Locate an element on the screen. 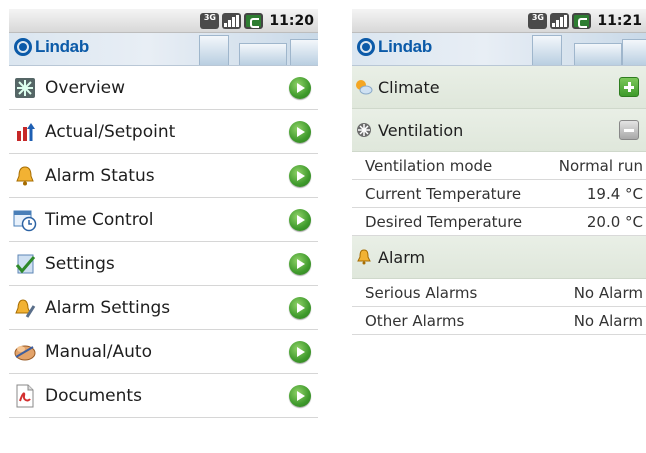 This screenshot has height=453, width=646. current-temperature-row: Current Temperature 19.4 °C is located at coordinates (499, 194).